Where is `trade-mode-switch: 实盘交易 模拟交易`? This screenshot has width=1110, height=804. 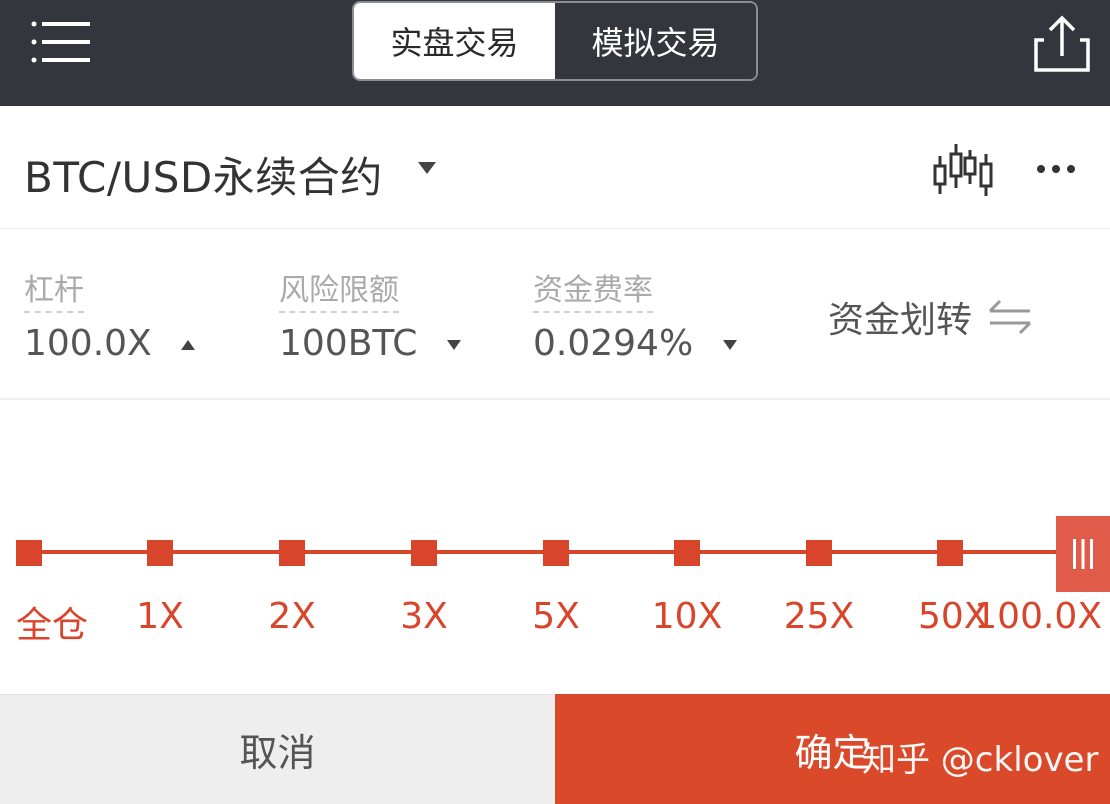
trade-mode-switch: 实盘交易 模拟交易 is located at coordinates (555, 41).